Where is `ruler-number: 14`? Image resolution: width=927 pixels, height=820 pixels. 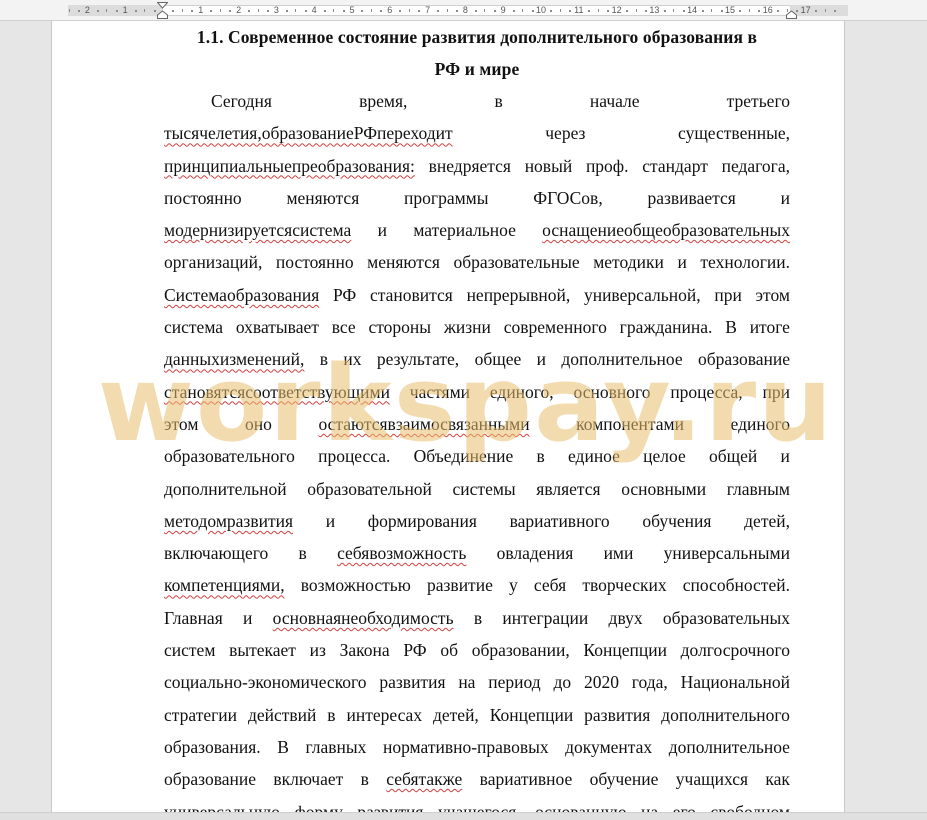
ruler-number: 14 is located at coordinates (692, 10).